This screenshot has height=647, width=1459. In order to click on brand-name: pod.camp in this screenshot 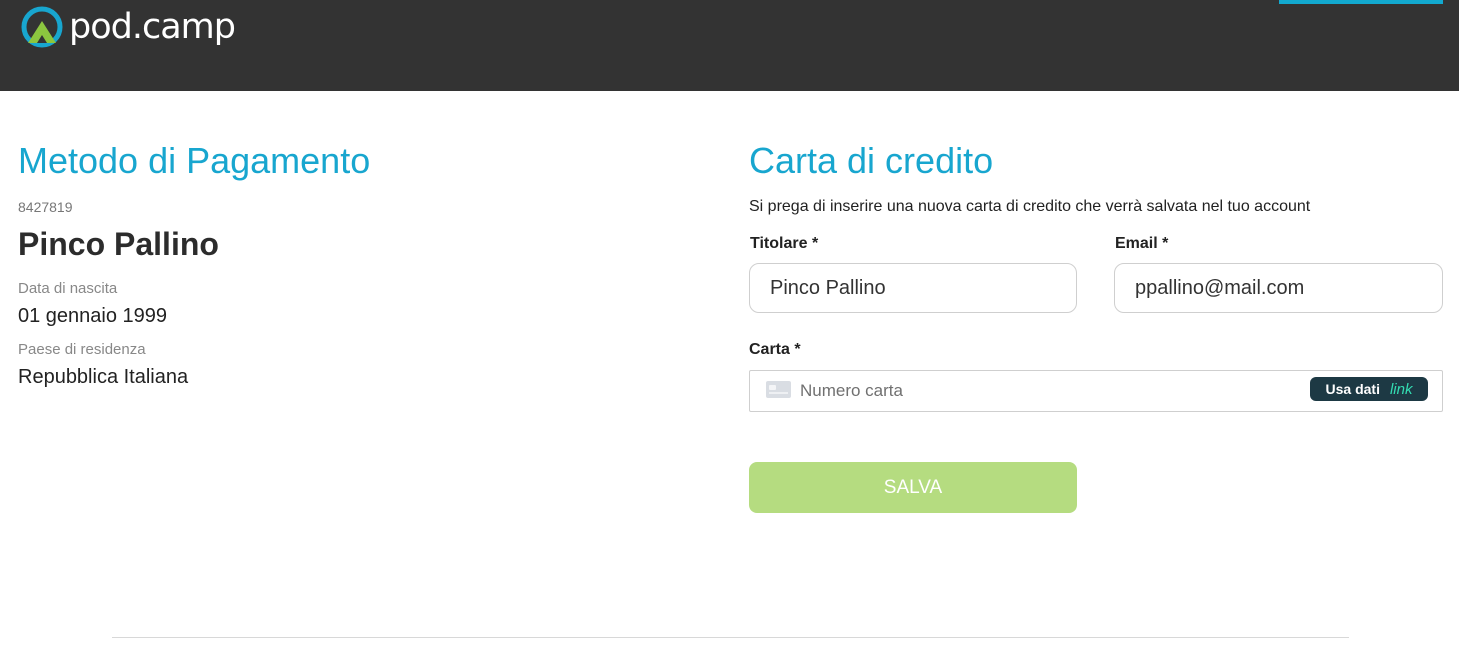, I will do `click(152, 27)`.